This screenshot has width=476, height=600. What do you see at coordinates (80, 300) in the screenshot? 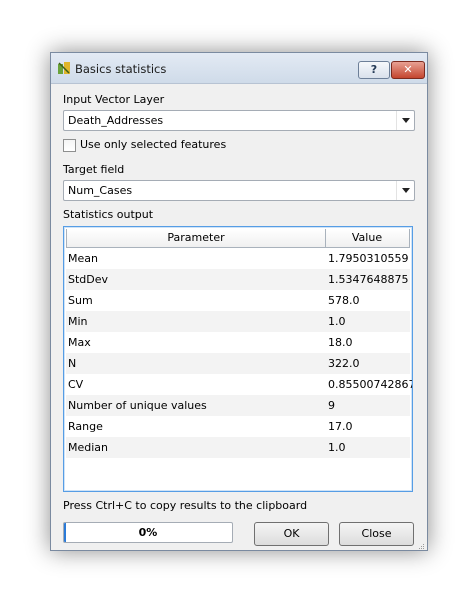
I see `parameter-cell: Sum` at bounding box center [80, 300].